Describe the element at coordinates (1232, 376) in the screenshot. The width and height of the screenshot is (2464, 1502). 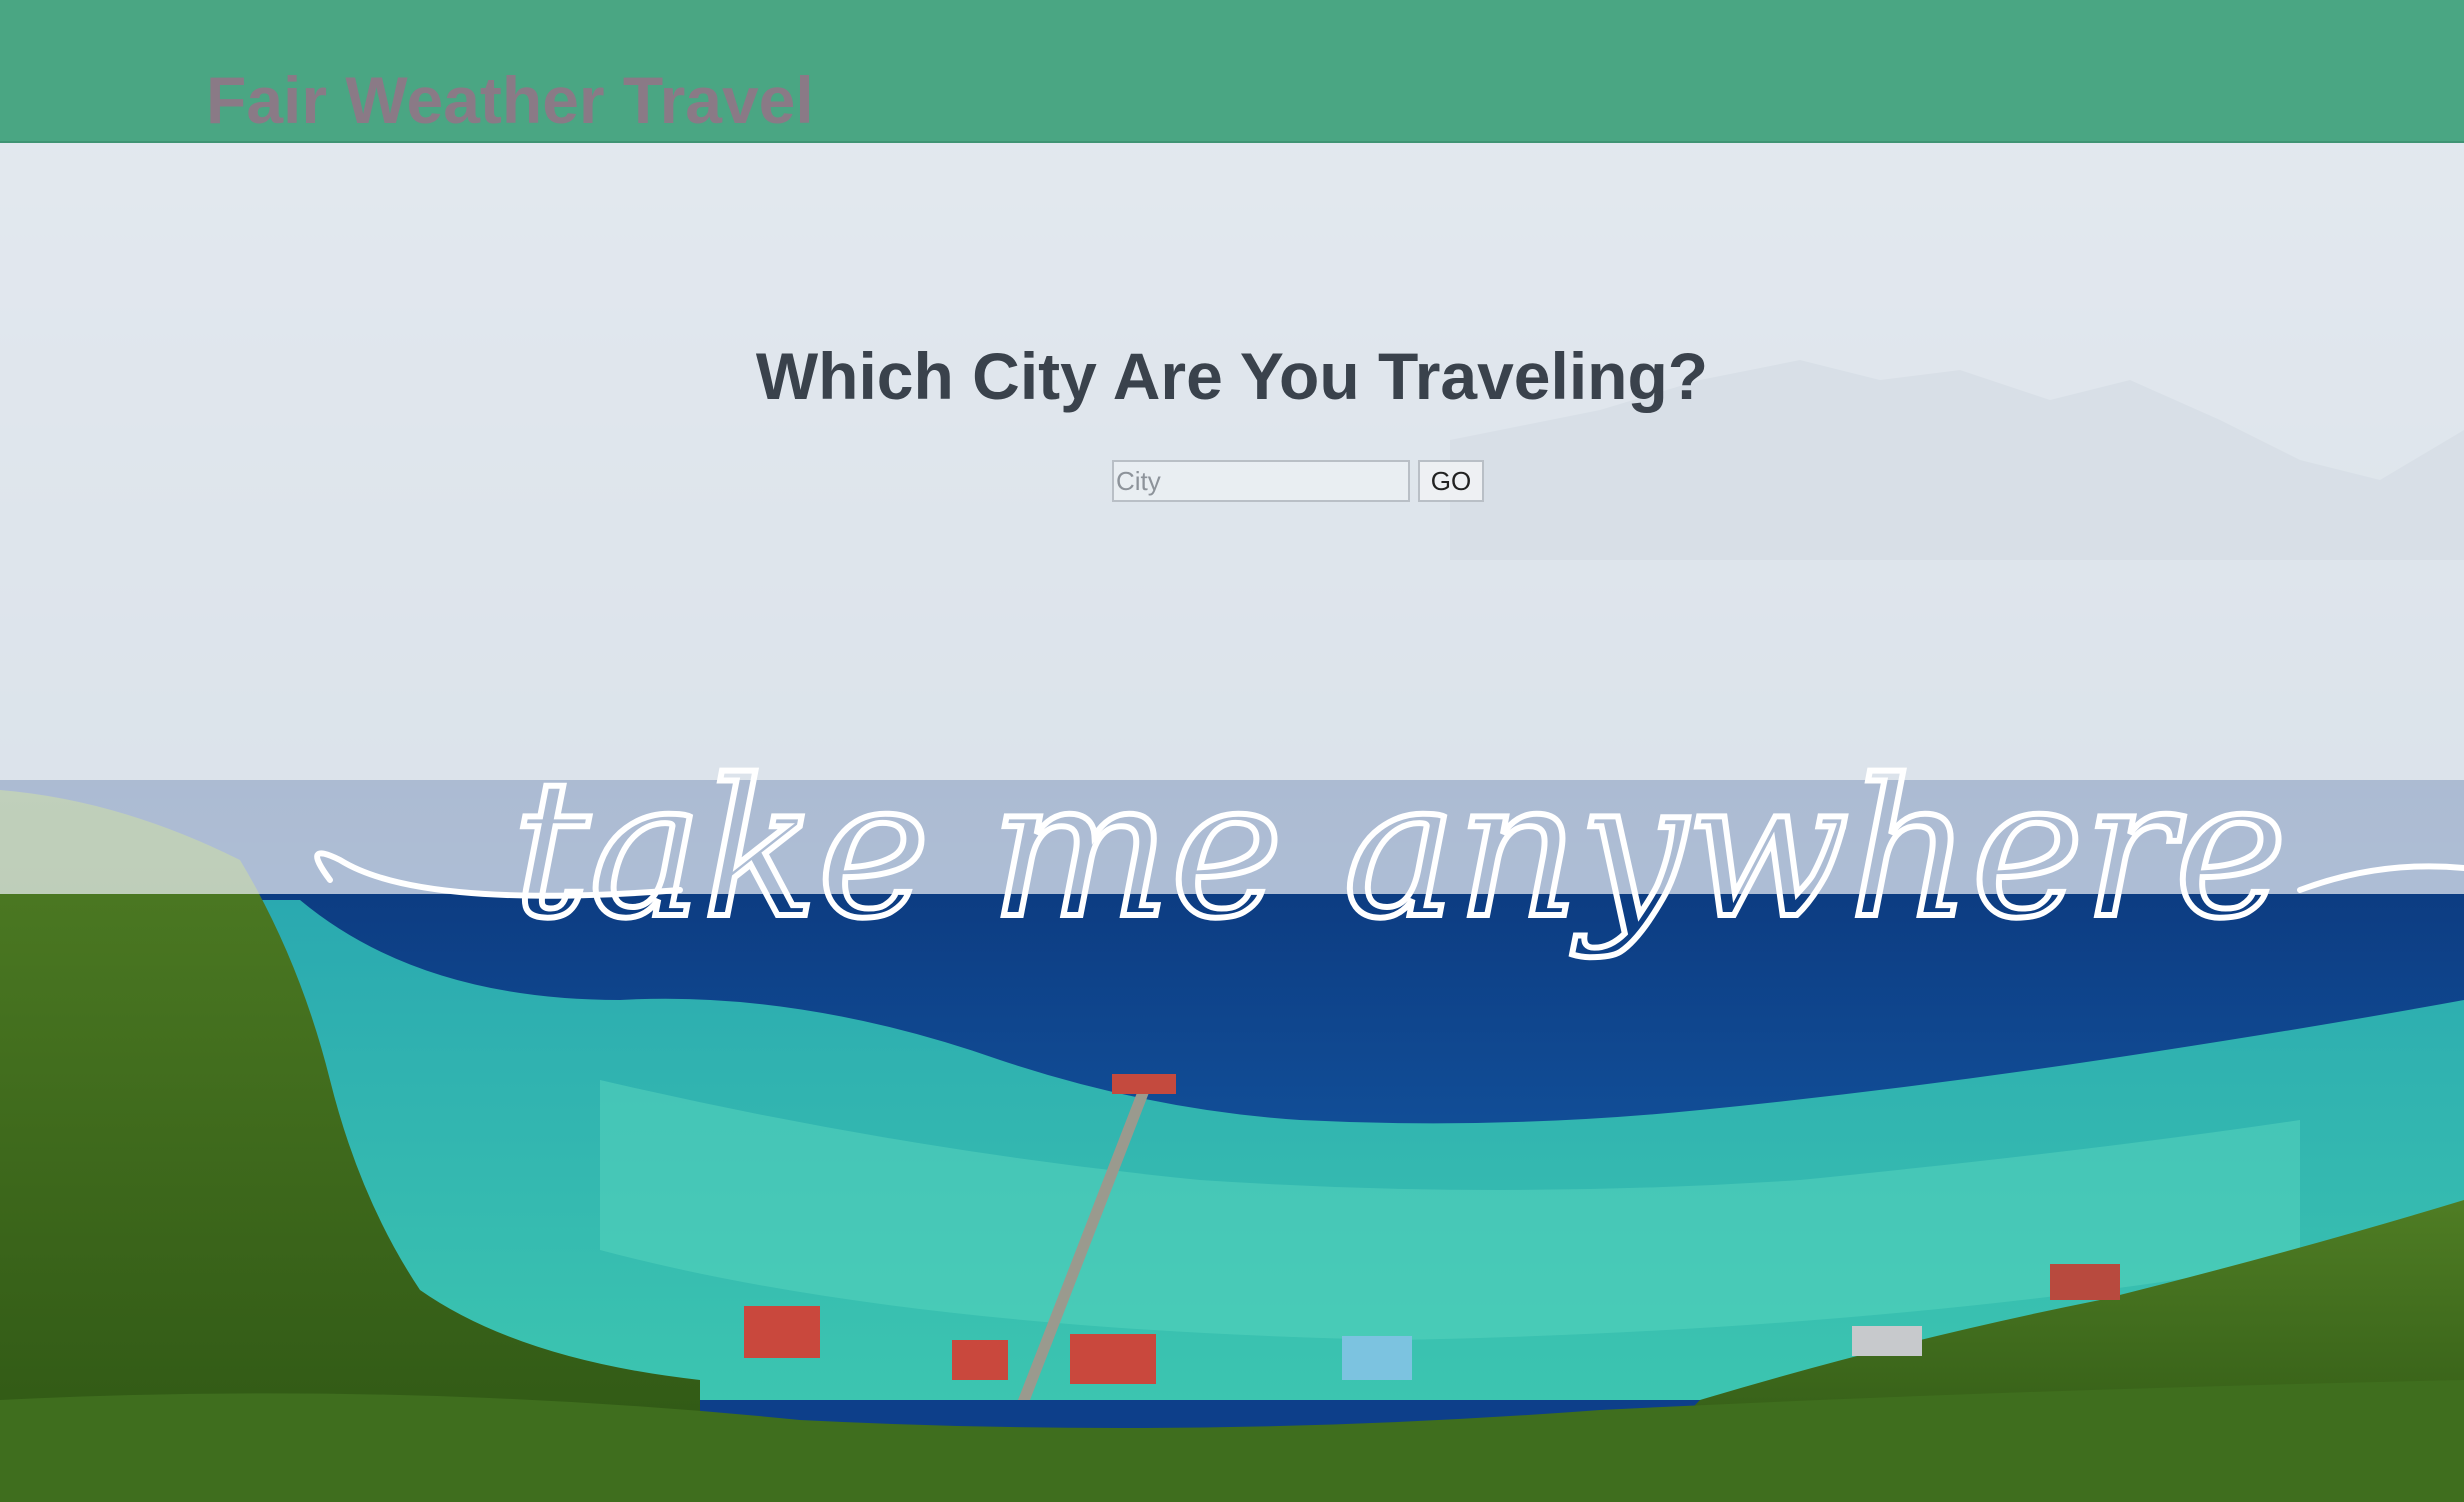
I see `page-title: Which City Are You Traveling?` at that location.